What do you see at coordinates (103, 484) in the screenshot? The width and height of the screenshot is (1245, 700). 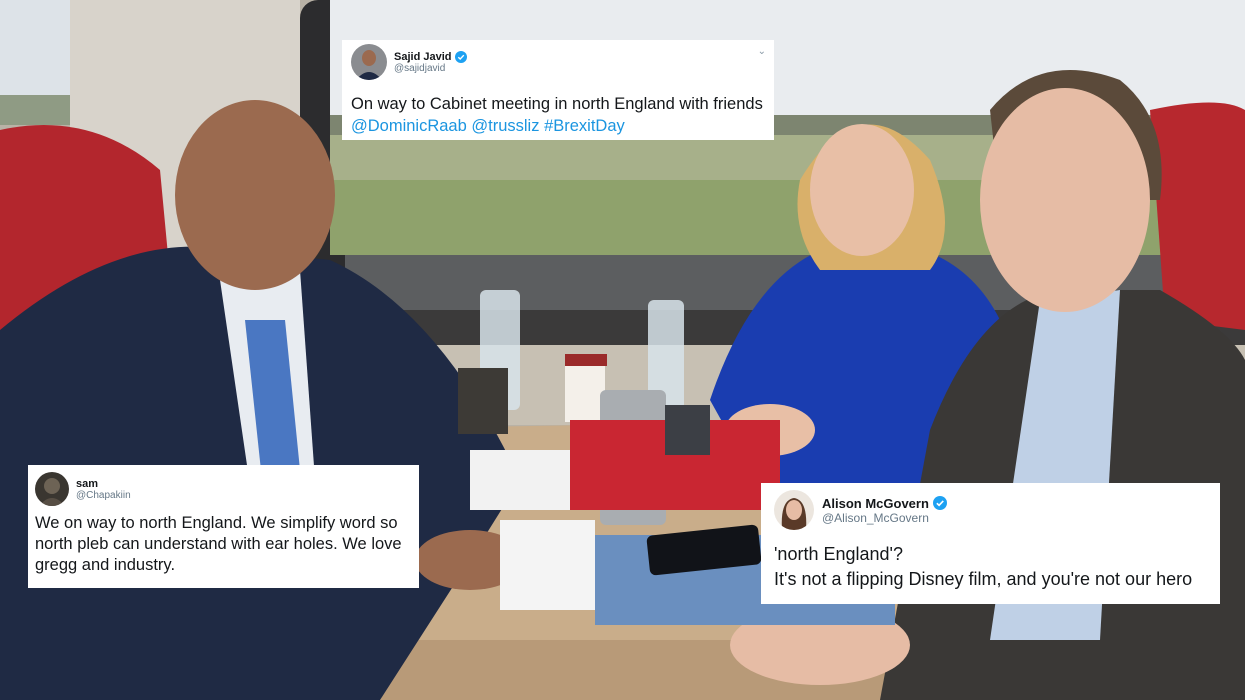 I see `display-name: sam` at bounding box center [103, 484].